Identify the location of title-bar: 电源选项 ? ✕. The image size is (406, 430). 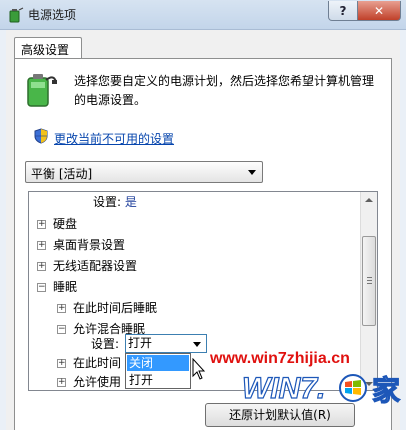
(203, 15).